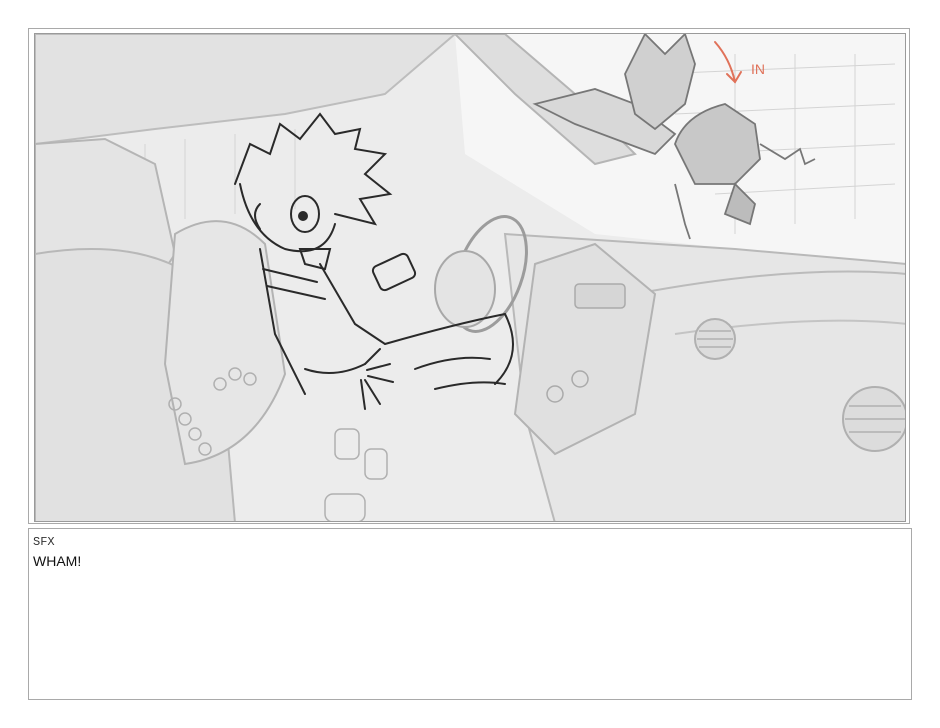  I want to click on annotation-in: IN, so click(758, 69).